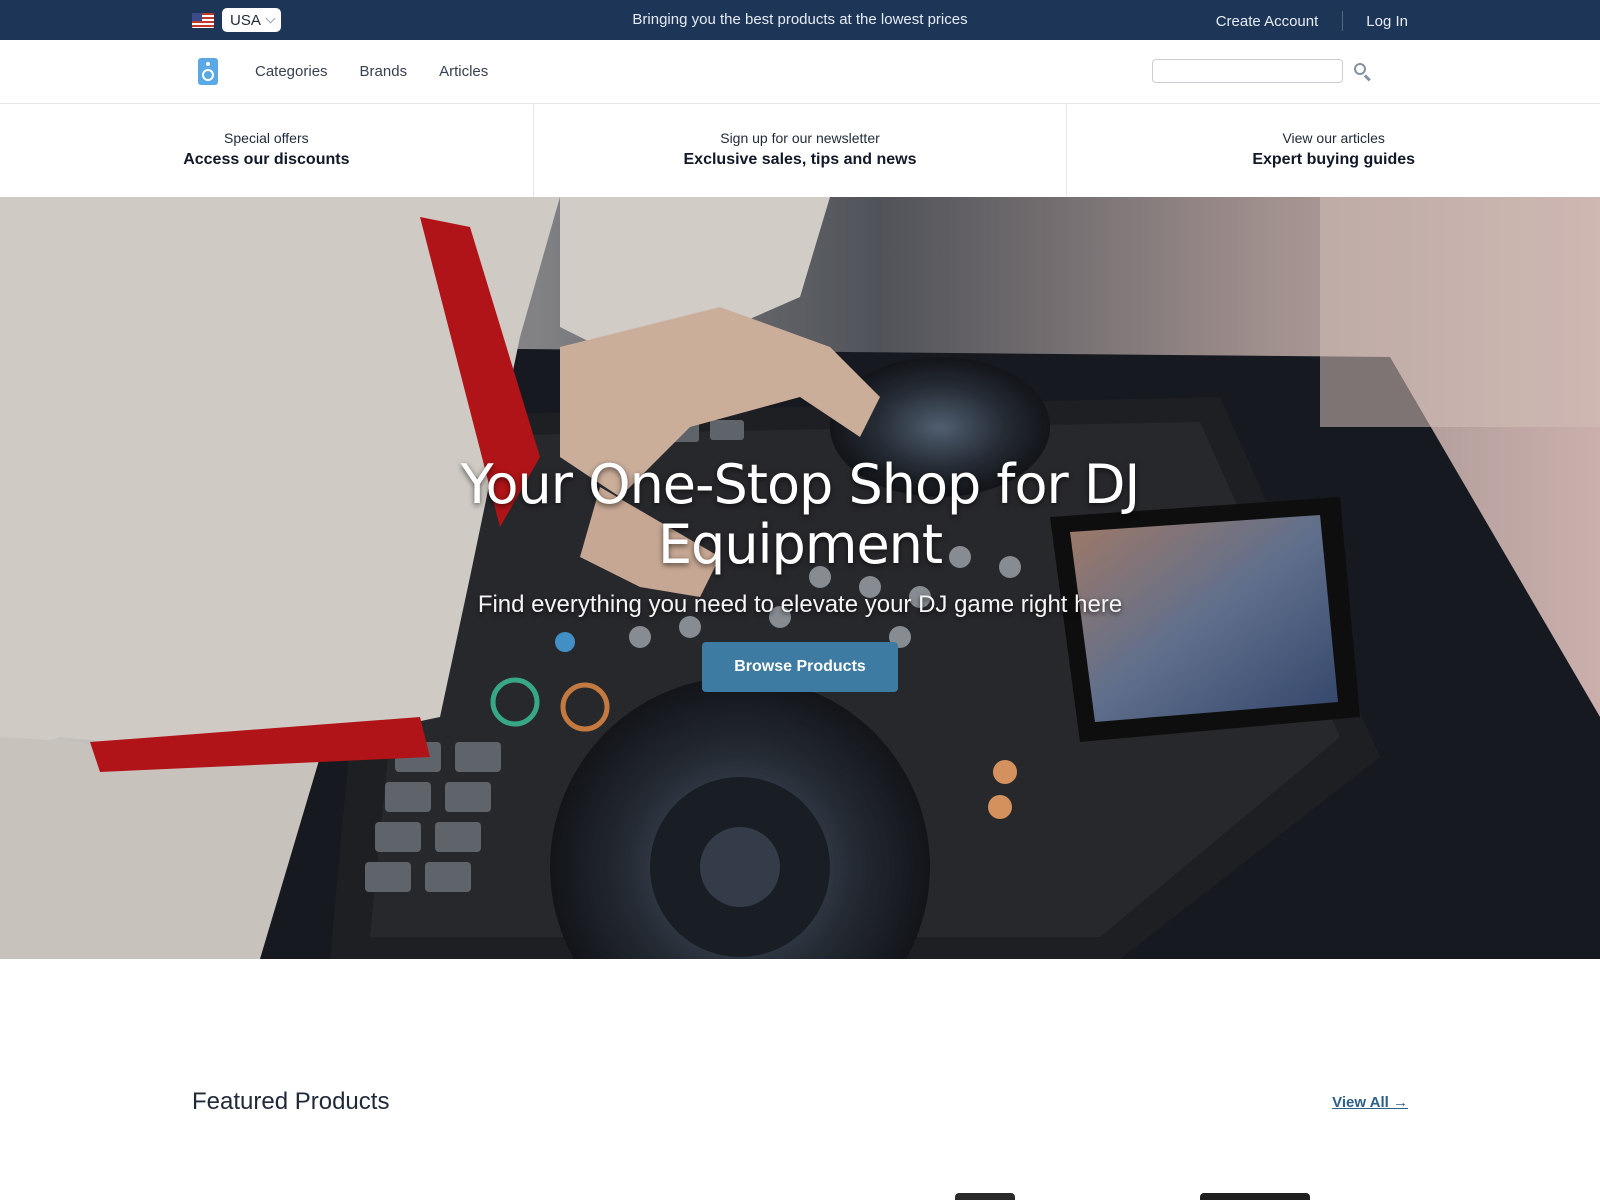  What do you see at coordinates (1267, 21) in the screenshot?
I see `create-account-link: Create Account` at bounding box center [1267, 21].